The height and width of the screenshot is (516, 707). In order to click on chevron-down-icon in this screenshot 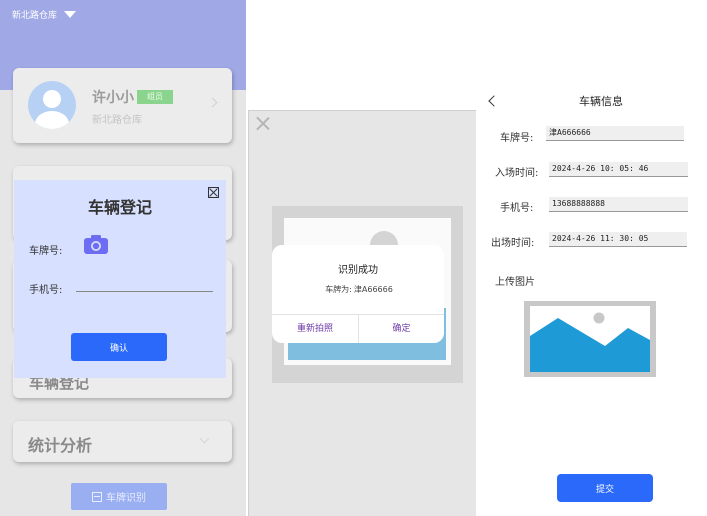, I will do `click(204, 438)`.